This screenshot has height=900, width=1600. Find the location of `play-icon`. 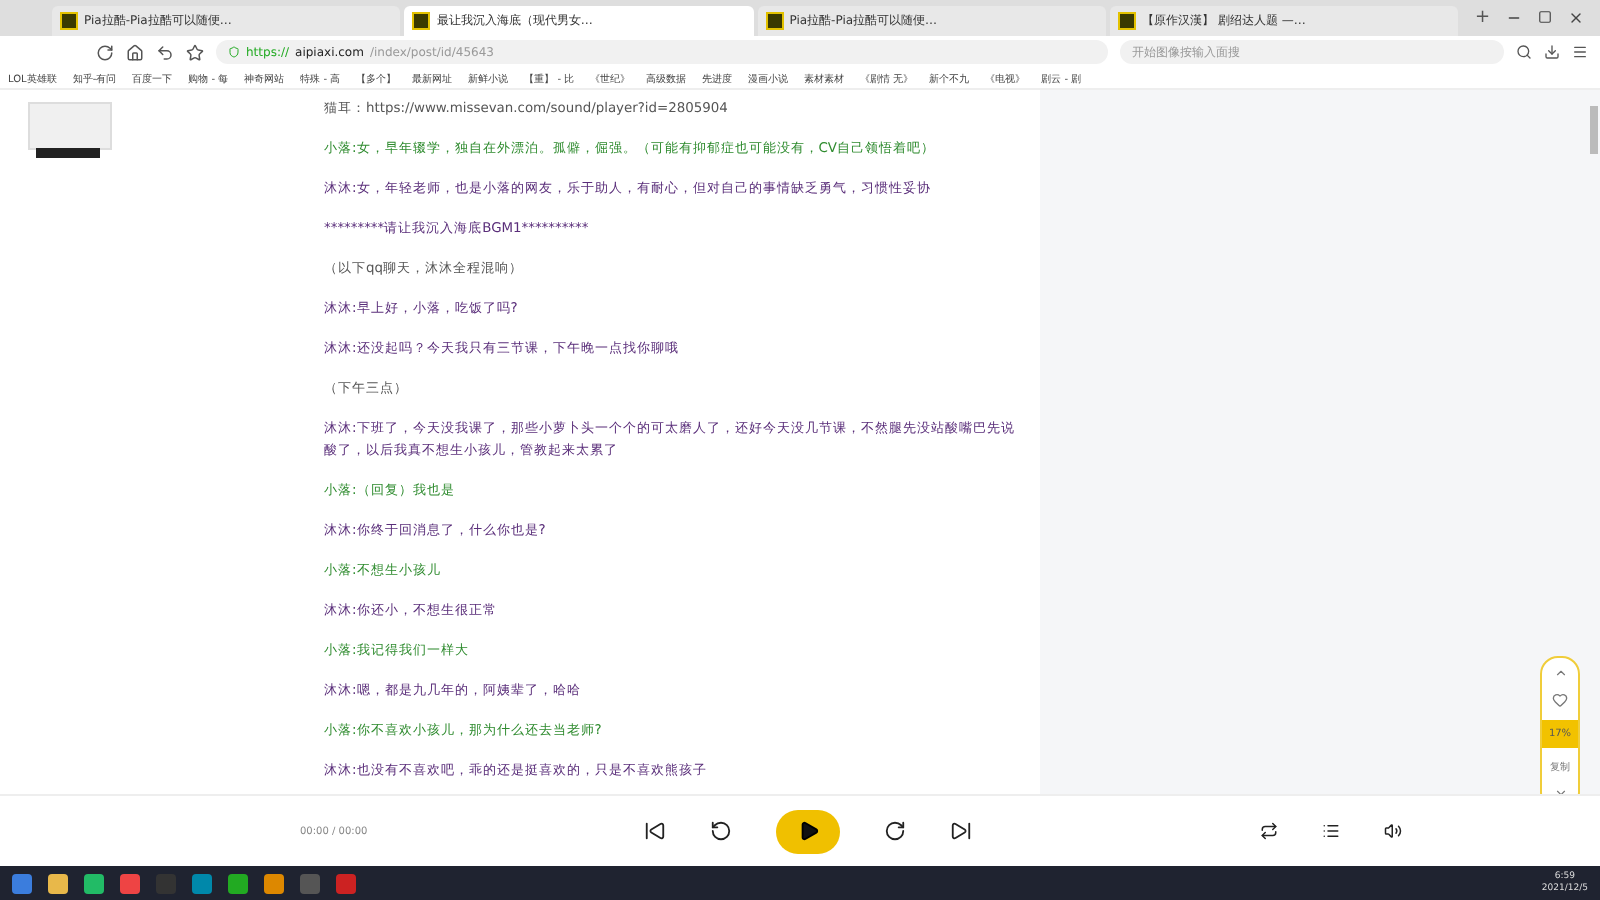

play-icon is located at coordinates (808, 831).